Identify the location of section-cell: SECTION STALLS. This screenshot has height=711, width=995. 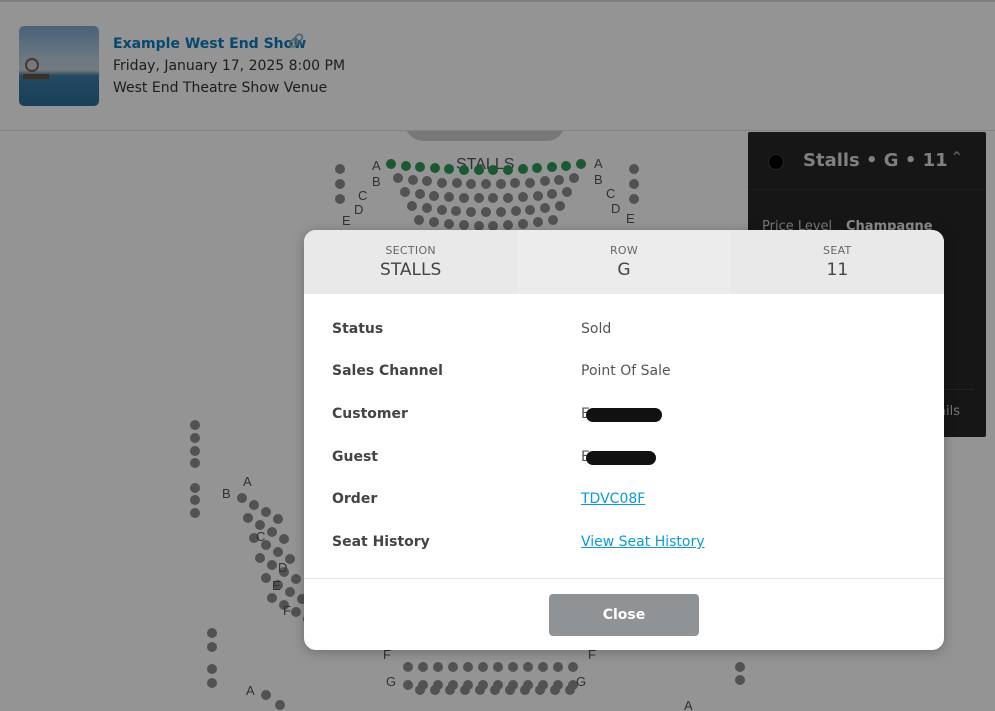
(411, 262).